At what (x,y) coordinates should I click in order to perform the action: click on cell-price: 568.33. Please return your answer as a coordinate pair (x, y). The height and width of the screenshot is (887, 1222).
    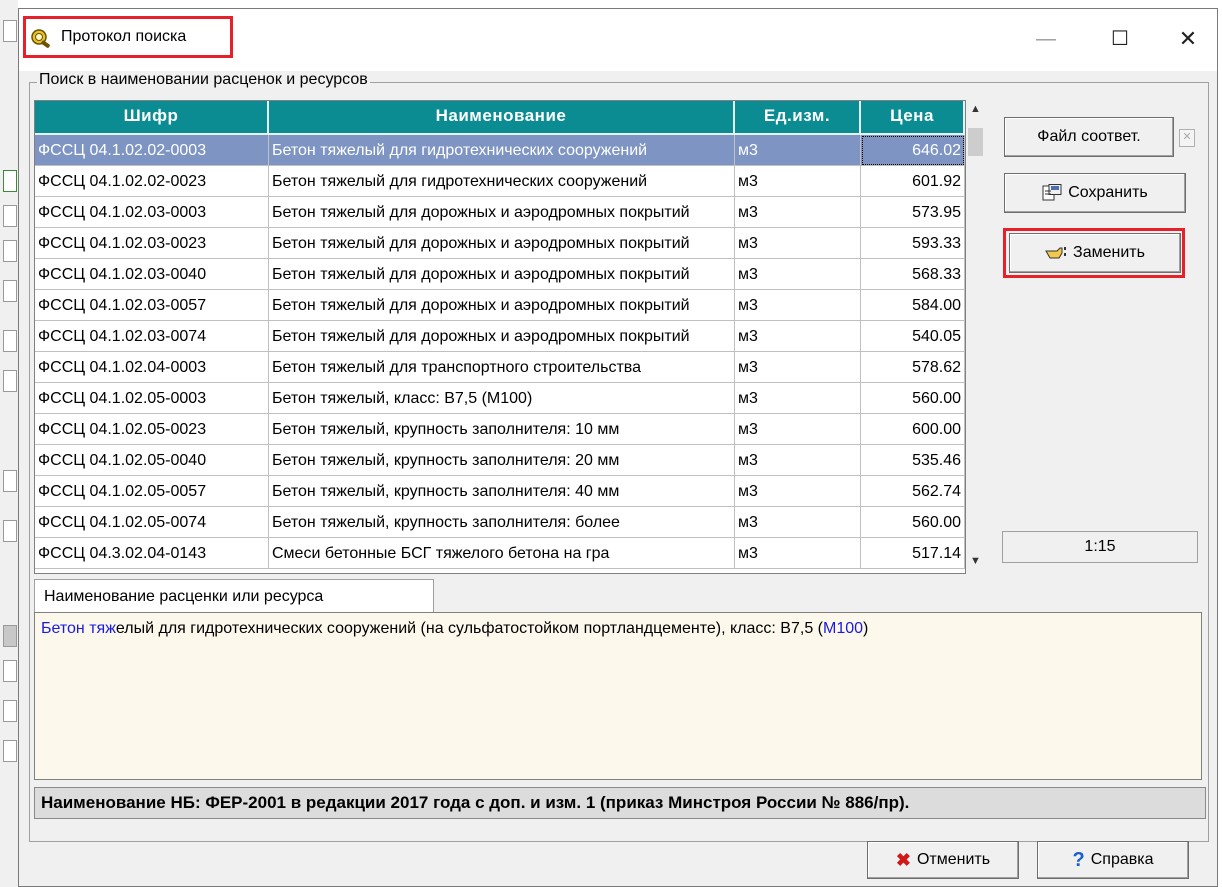
    Looking at the image, I should click on (913, 274).